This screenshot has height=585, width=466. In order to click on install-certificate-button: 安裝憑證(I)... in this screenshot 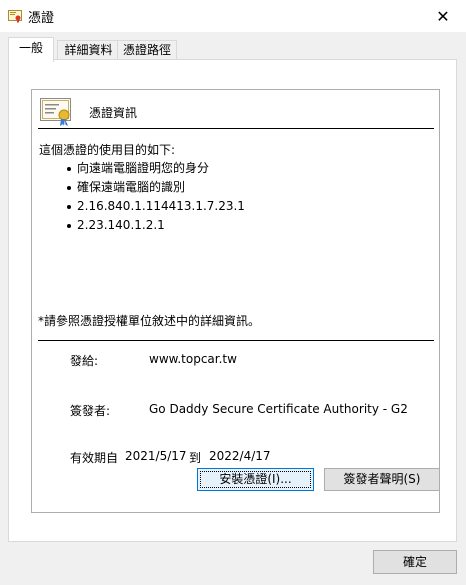, I will do `click(255, 479)`.